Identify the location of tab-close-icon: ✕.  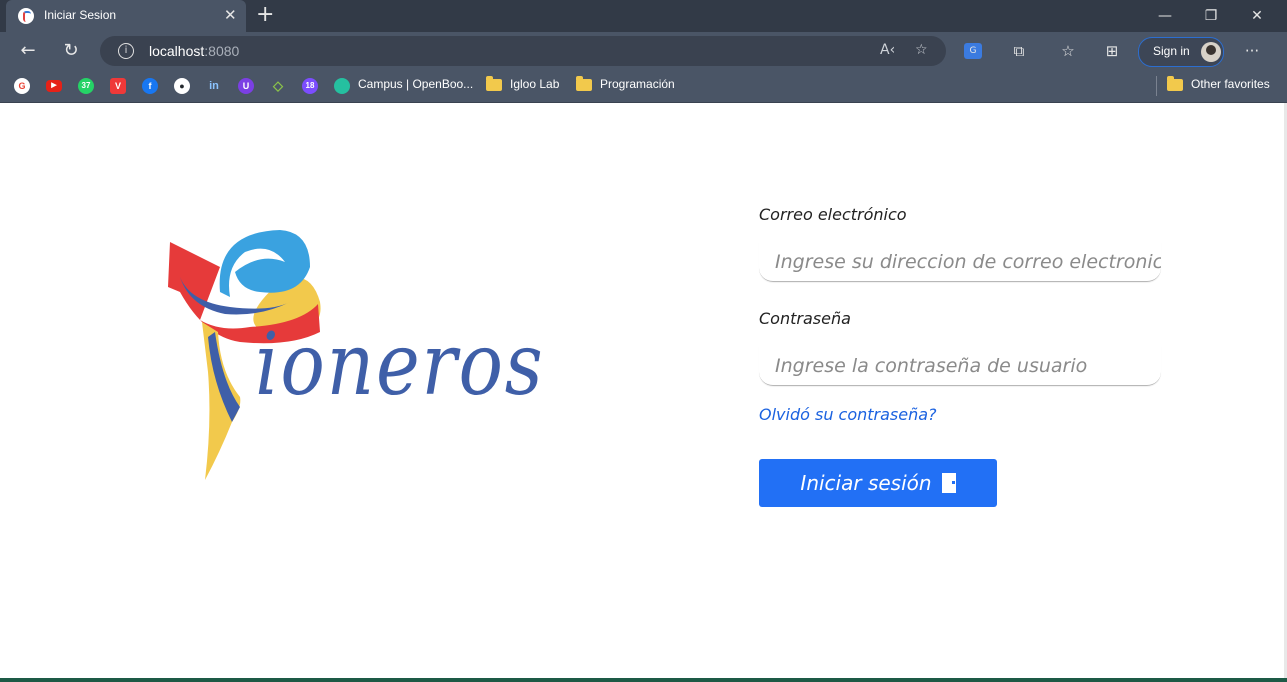
(230, 15).